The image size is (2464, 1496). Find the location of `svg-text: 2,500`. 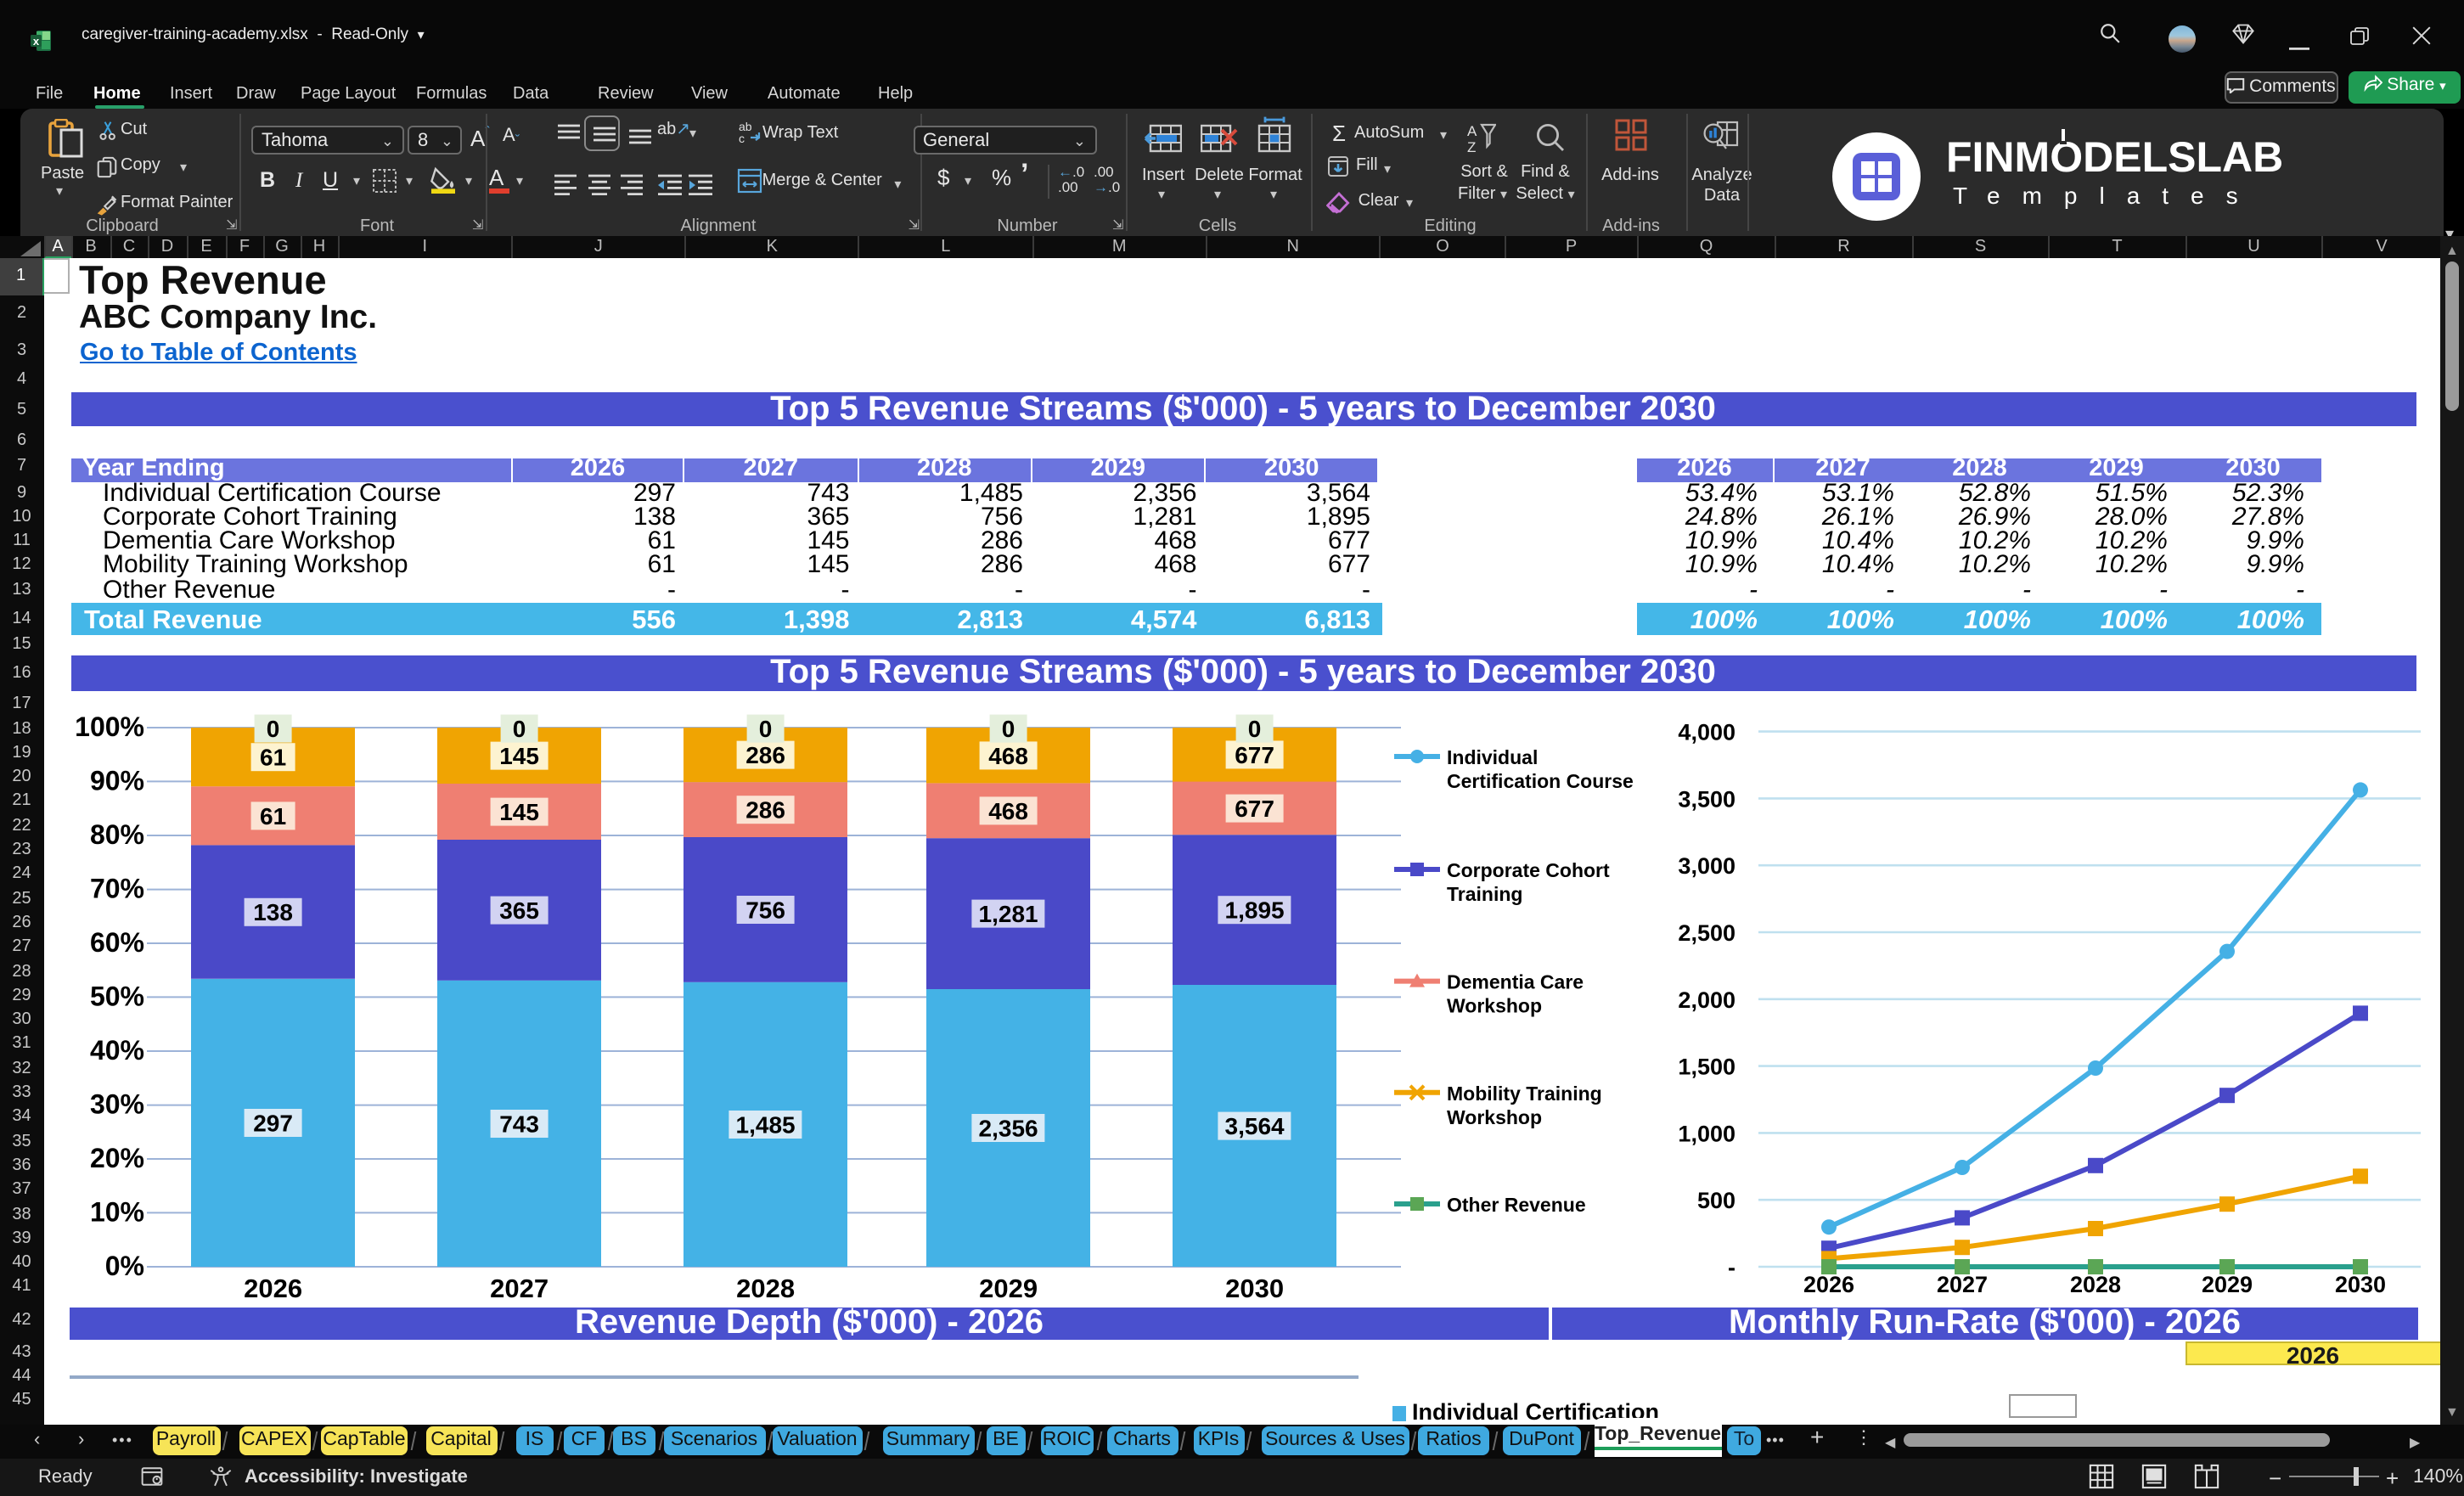

svg-text: 2,500 is located at coordinates (1706, 932).